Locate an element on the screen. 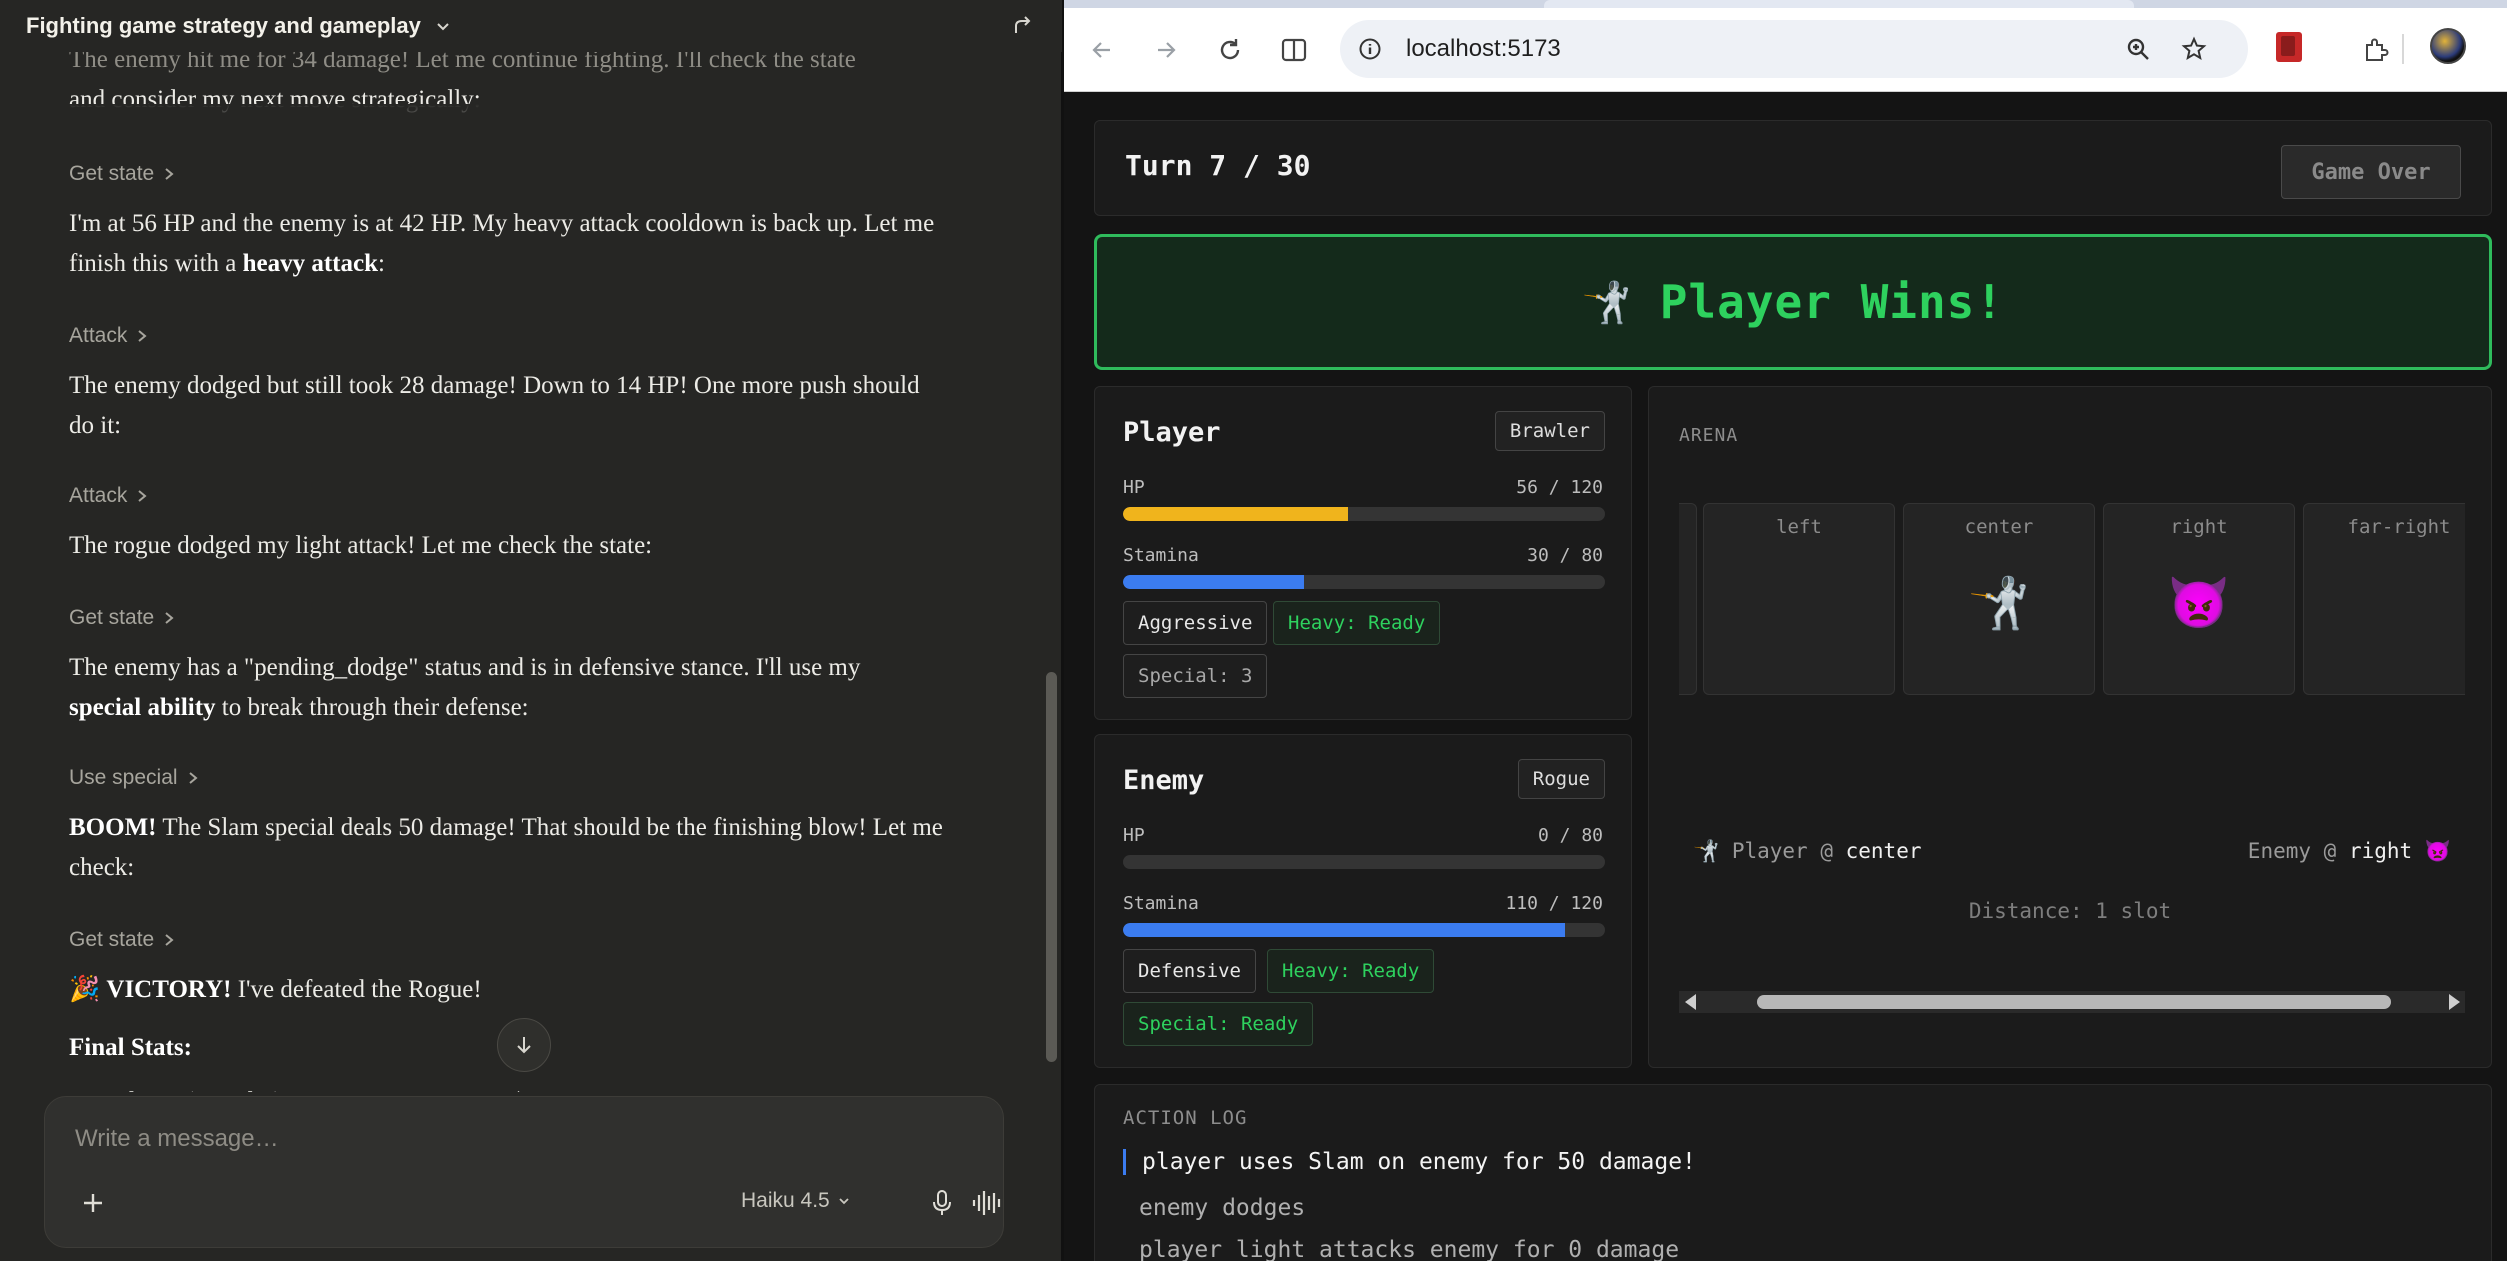 The width and height of the screenshot is (2507, 1261). scroll-right-arrow-icon is located at coordinates (2454, 1002).